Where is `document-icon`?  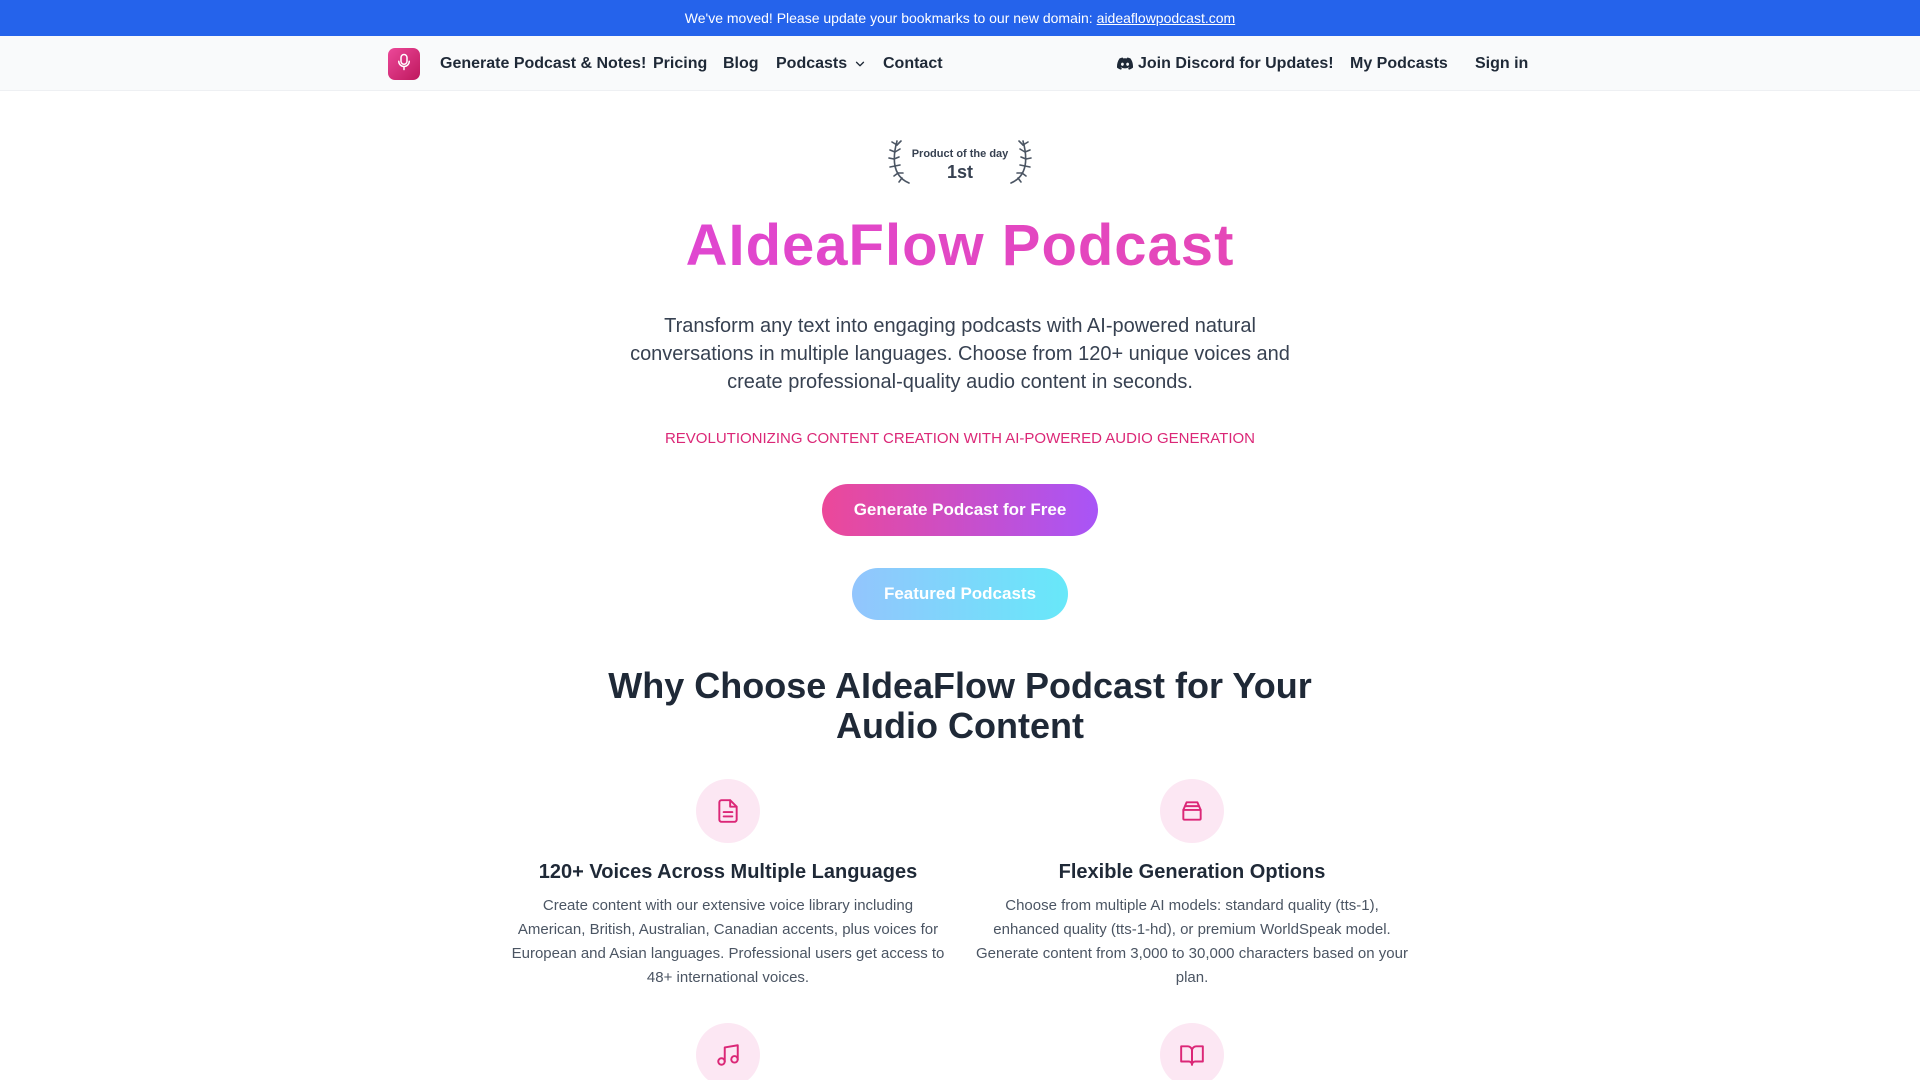
document-icon is located at coordinates (728, 811).